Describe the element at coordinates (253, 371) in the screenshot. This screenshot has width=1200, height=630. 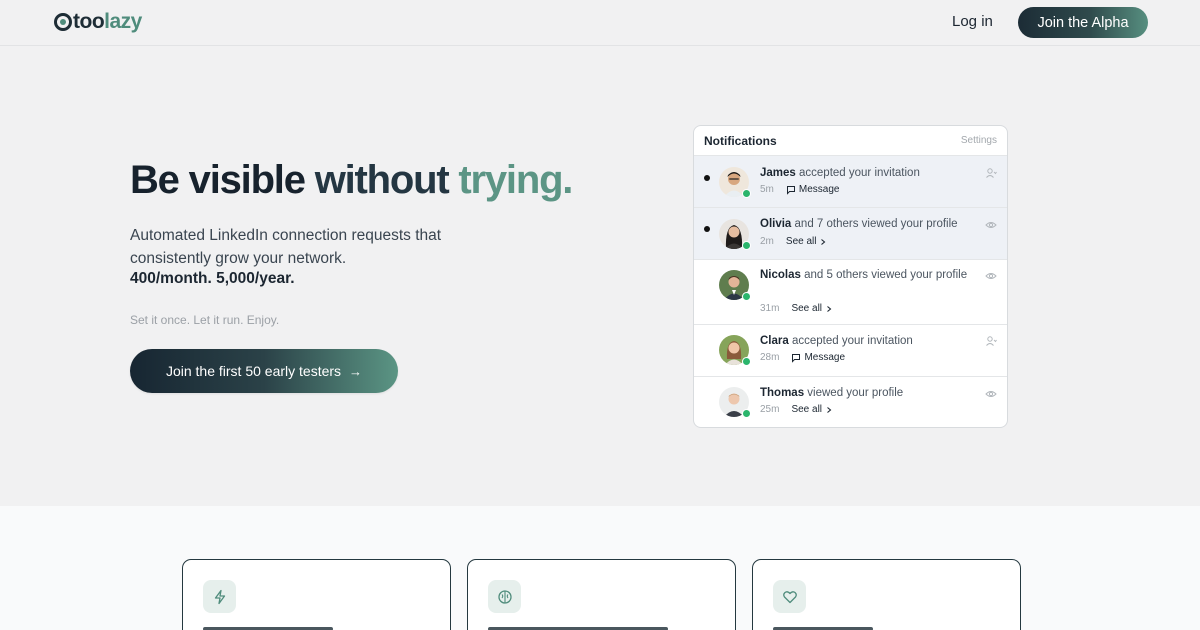
I see `early-testers-label: Join the first 50 early testers` at that location.